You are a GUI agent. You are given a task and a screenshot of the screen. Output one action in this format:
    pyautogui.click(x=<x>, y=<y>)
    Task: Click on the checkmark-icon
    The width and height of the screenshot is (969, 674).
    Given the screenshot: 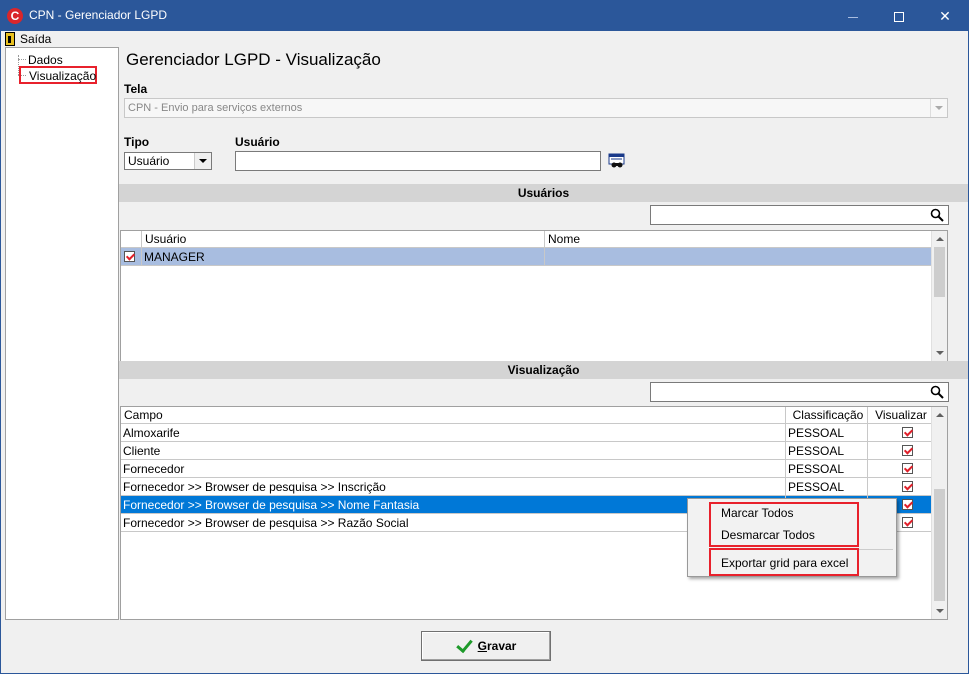 What is the action you would take?
    pyautogui.click(x=464, y=646)
    